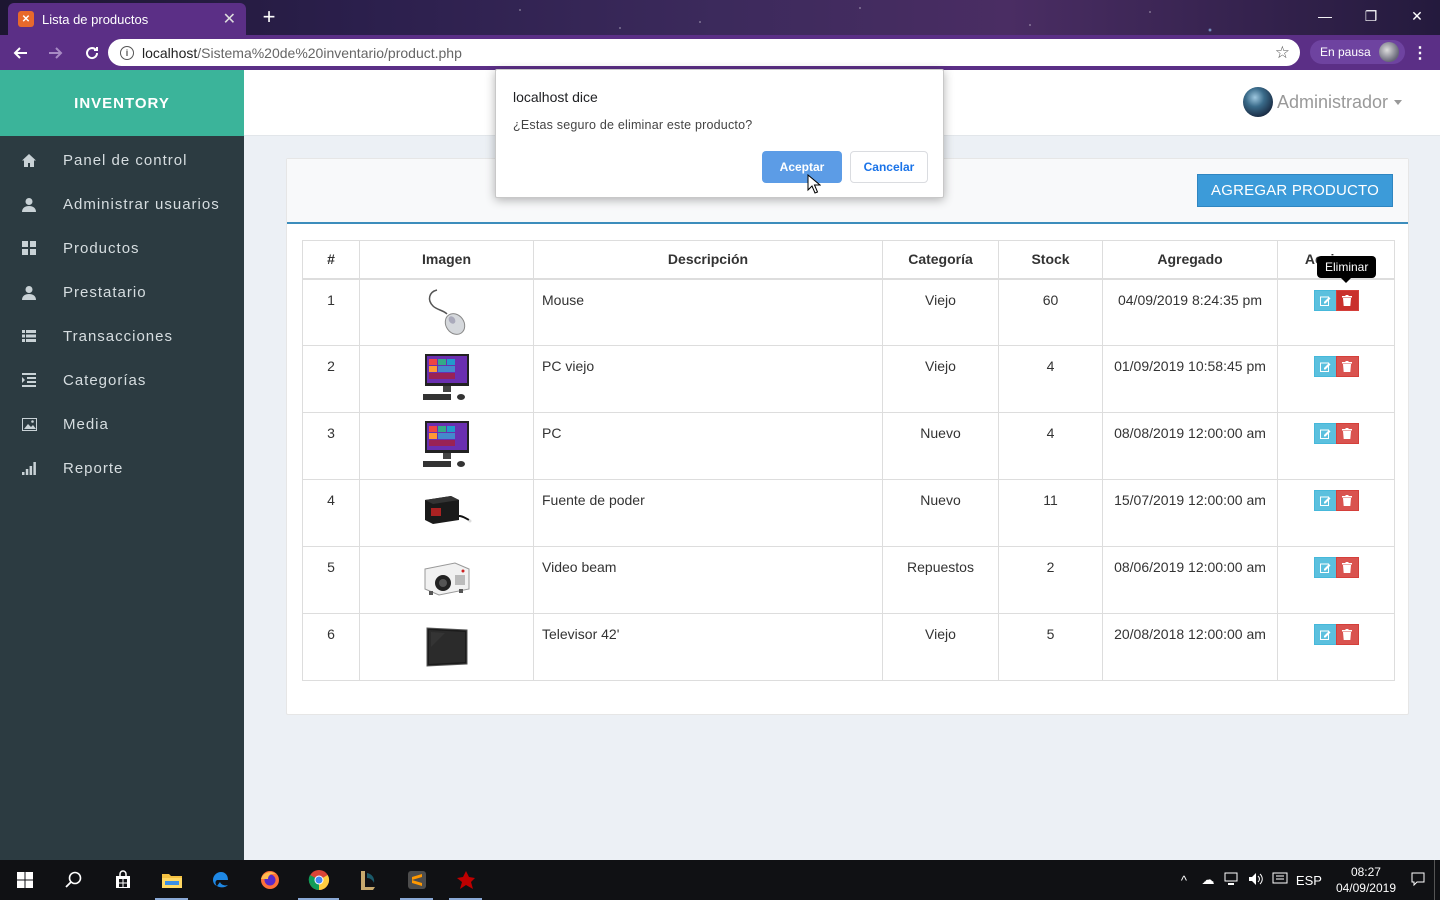  Describe the element at coordinates (127, 52) in the screenshot. I see `info-icon: i` at that location.